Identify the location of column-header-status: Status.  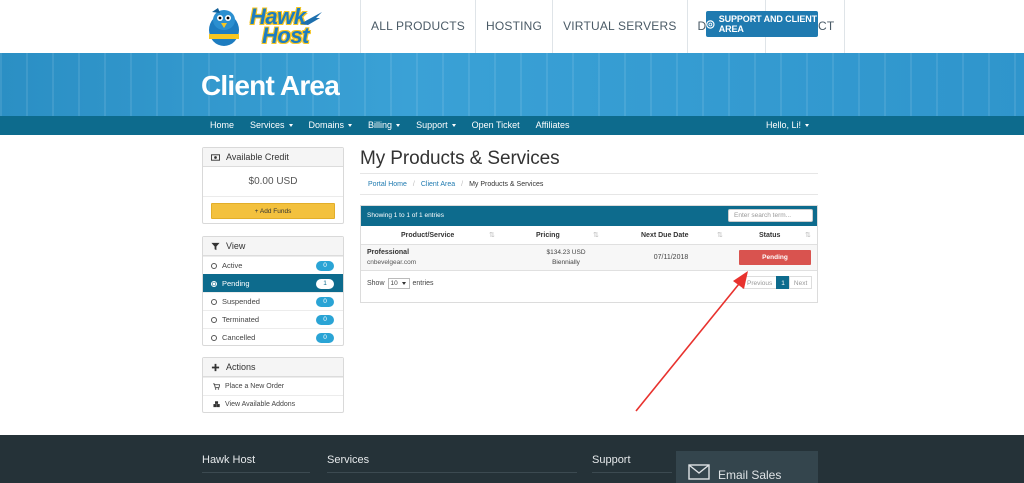
(769, 235).